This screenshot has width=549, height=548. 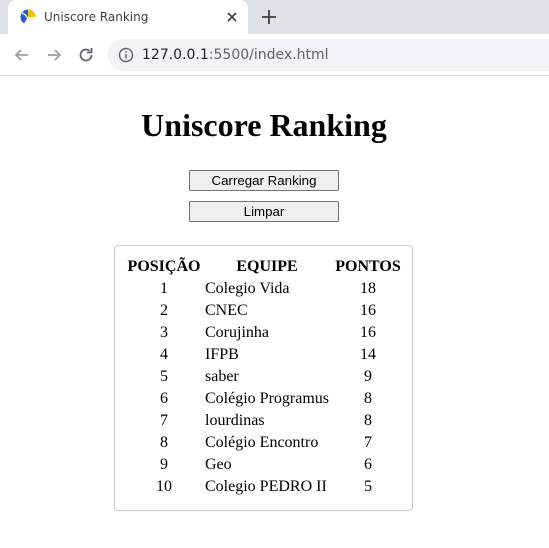 What do you see at coordinates (164, 376) in the screenshot?
I see `cell-position: 5` at bounding box center [164, 376].